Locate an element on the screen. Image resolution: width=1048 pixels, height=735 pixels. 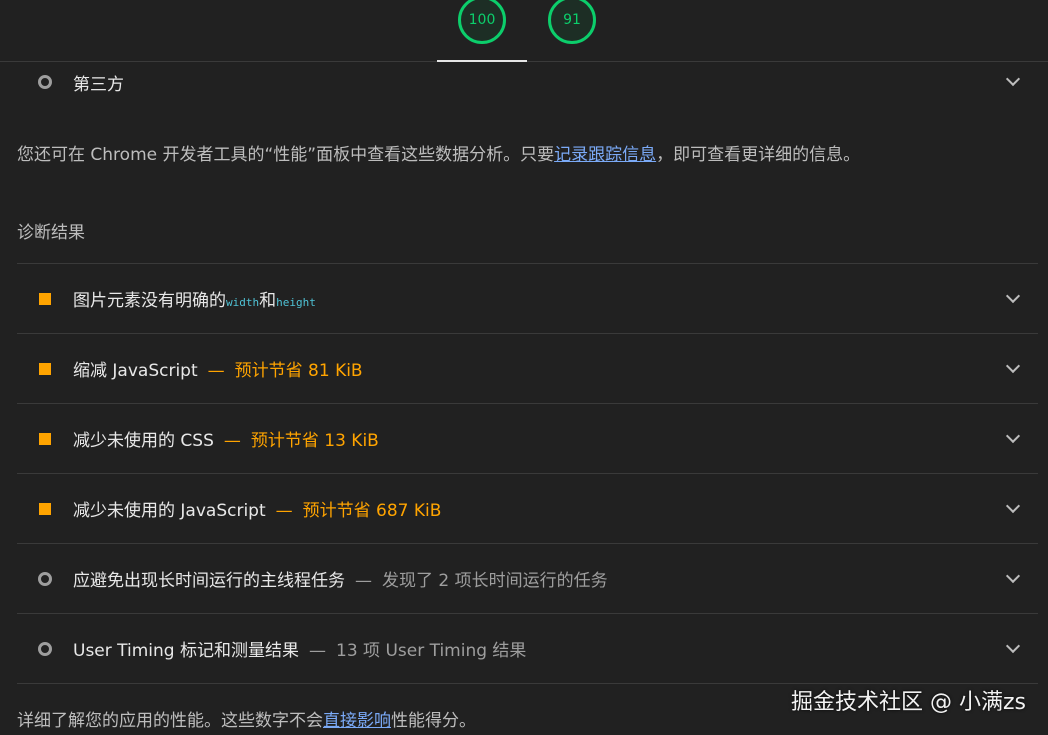
score-gauge-accessibility: 91 is located at coordinates (572, 22).